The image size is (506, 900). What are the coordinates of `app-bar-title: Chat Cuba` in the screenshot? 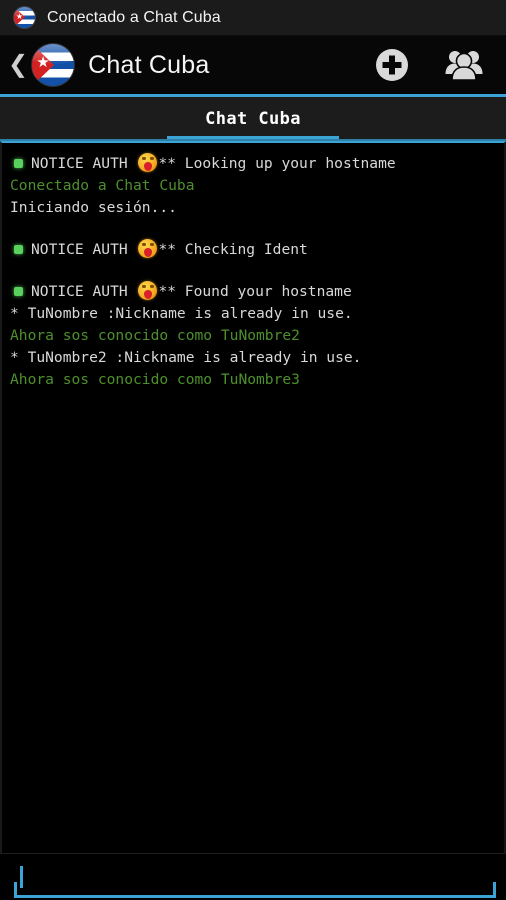 It's located at (149, 64).